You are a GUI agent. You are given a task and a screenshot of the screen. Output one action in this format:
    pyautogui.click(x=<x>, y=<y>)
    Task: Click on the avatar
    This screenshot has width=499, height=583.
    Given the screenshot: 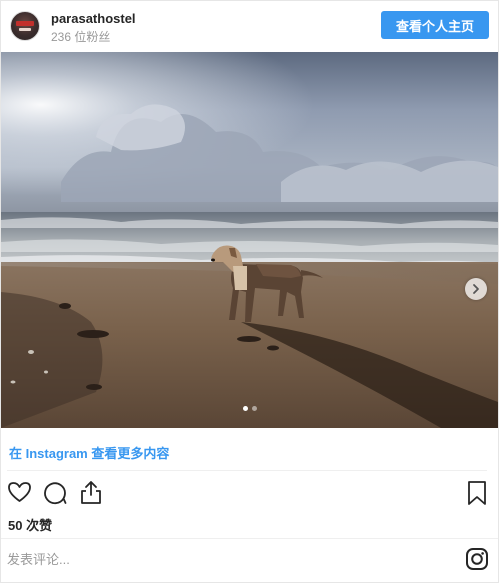 What is the action you would take?
    pyautogui.click(x=25, y=26)
    